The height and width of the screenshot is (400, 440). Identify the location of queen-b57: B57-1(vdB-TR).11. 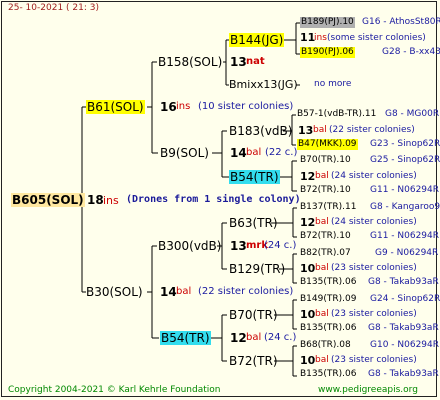
(336, 114).